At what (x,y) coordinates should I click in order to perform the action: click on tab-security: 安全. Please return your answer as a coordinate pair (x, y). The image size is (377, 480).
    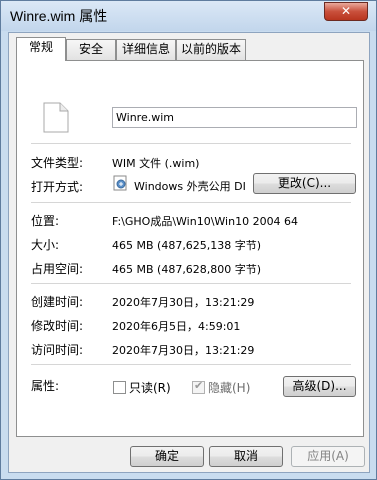
    Looking at the image, I should click on (91, 49).